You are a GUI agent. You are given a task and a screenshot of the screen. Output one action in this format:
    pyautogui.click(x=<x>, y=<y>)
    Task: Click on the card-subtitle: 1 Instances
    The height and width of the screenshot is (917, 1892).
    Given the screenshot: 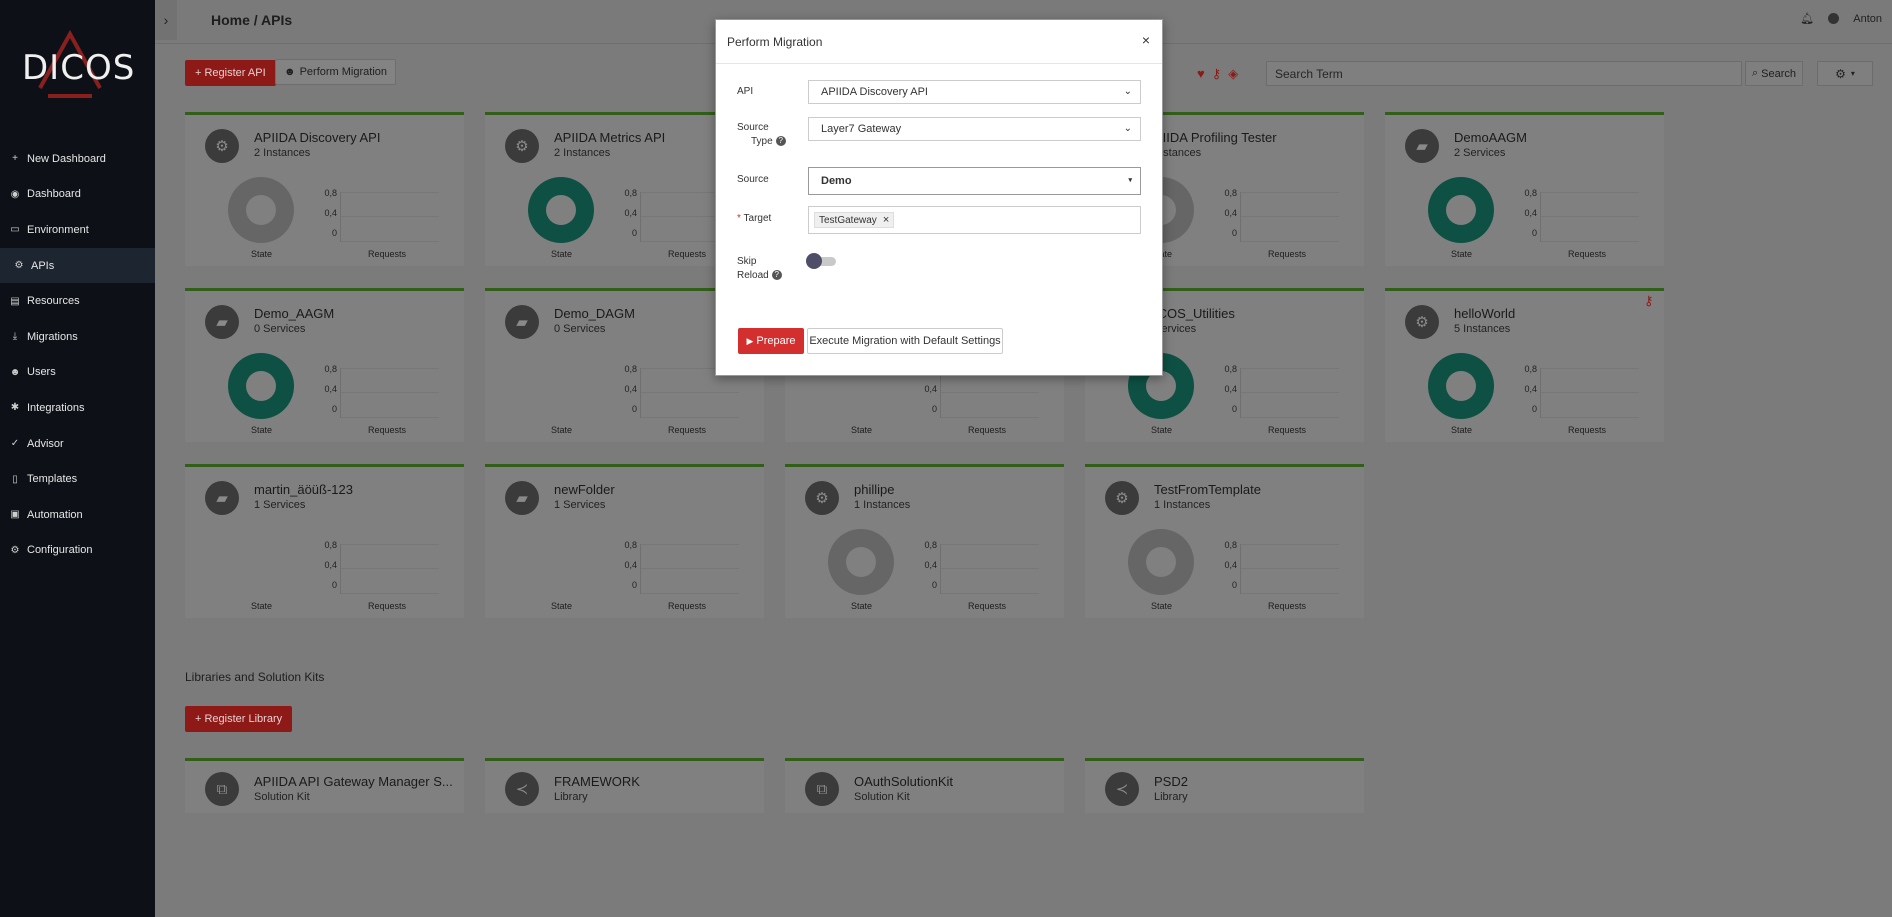 What is the action you would take?
    pyautogui.click(x=1182, y=505)
    